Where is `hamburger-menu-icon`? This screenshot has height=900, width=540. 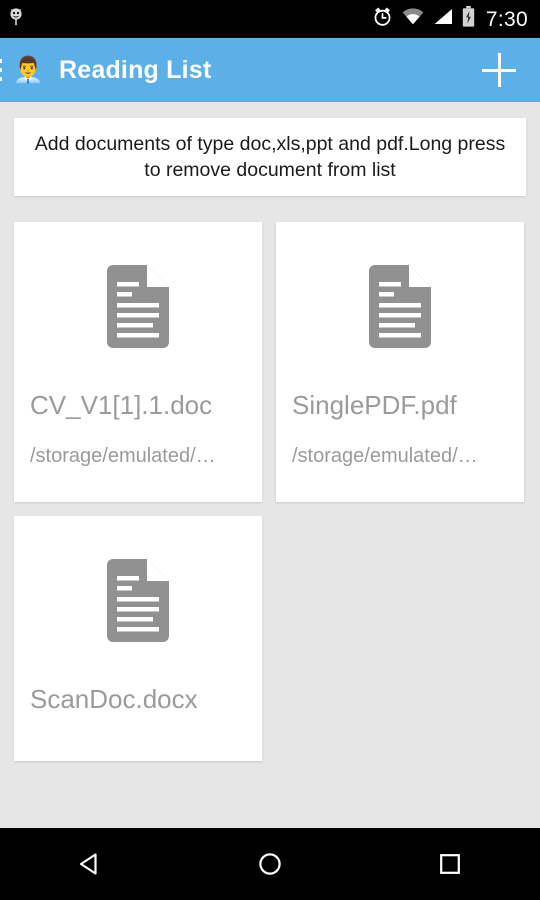 hamburger-menu-icon is located at coordinates (1, 70).